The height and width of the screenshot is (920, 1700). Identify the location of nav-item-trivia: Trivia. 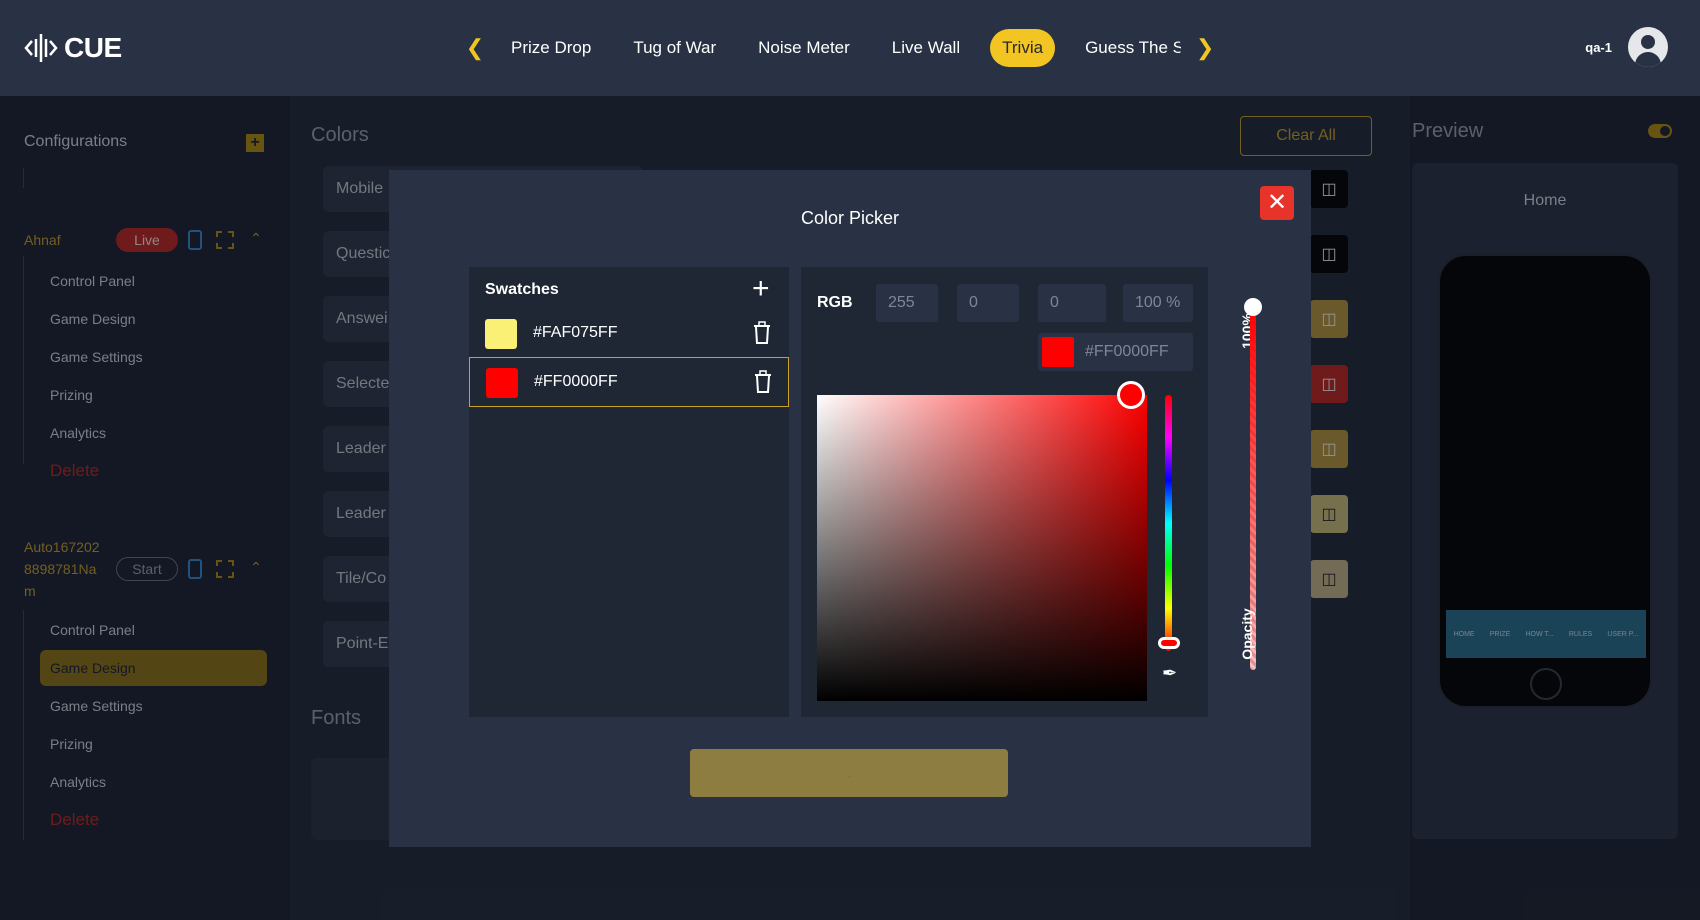
(1023, 48).